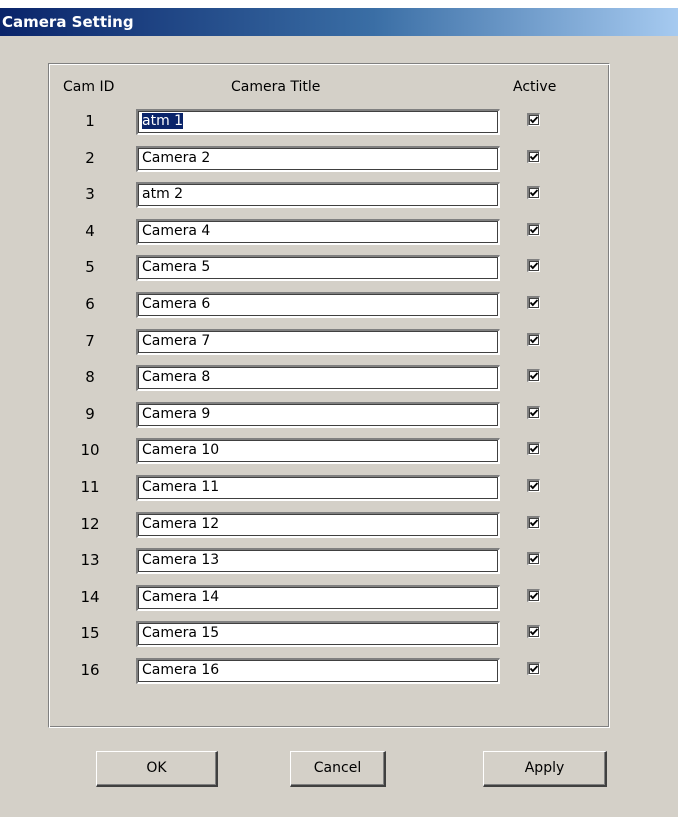  Describe the element at coordinates (90, 267) in the screenshot. I see `camera-id: 5` at that location.